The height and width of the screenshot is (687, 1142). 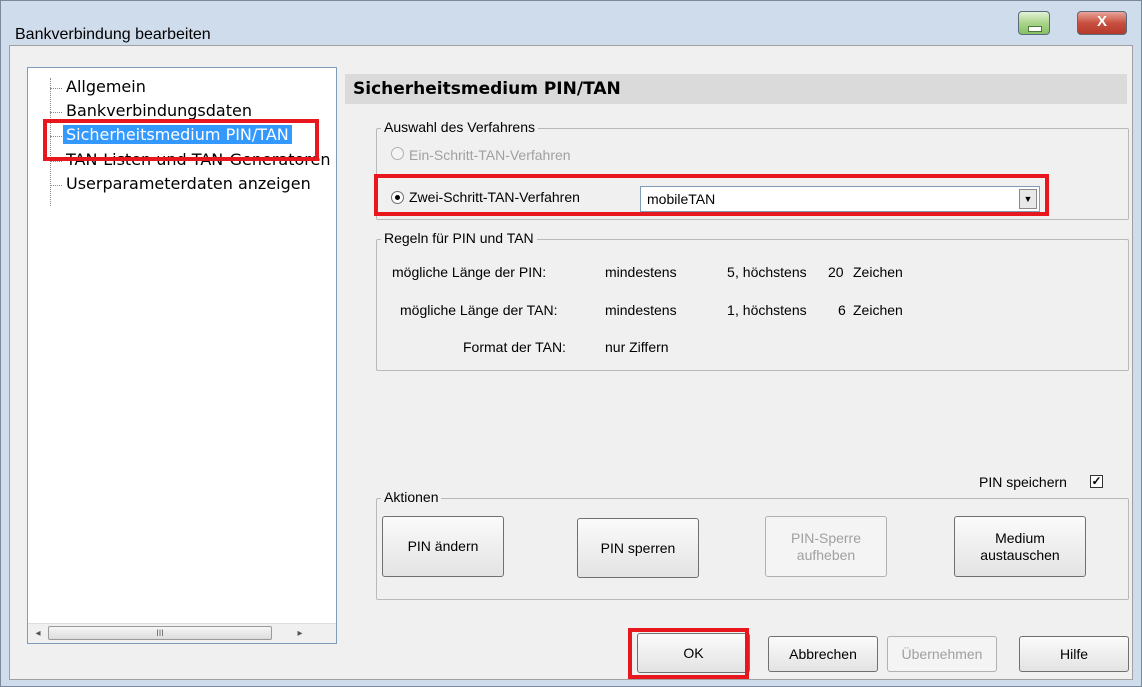 I want to click on radio-zwei-schritt-label: Zwei-Schritt-TAN-Verfahren, so click(x=494, y=197).